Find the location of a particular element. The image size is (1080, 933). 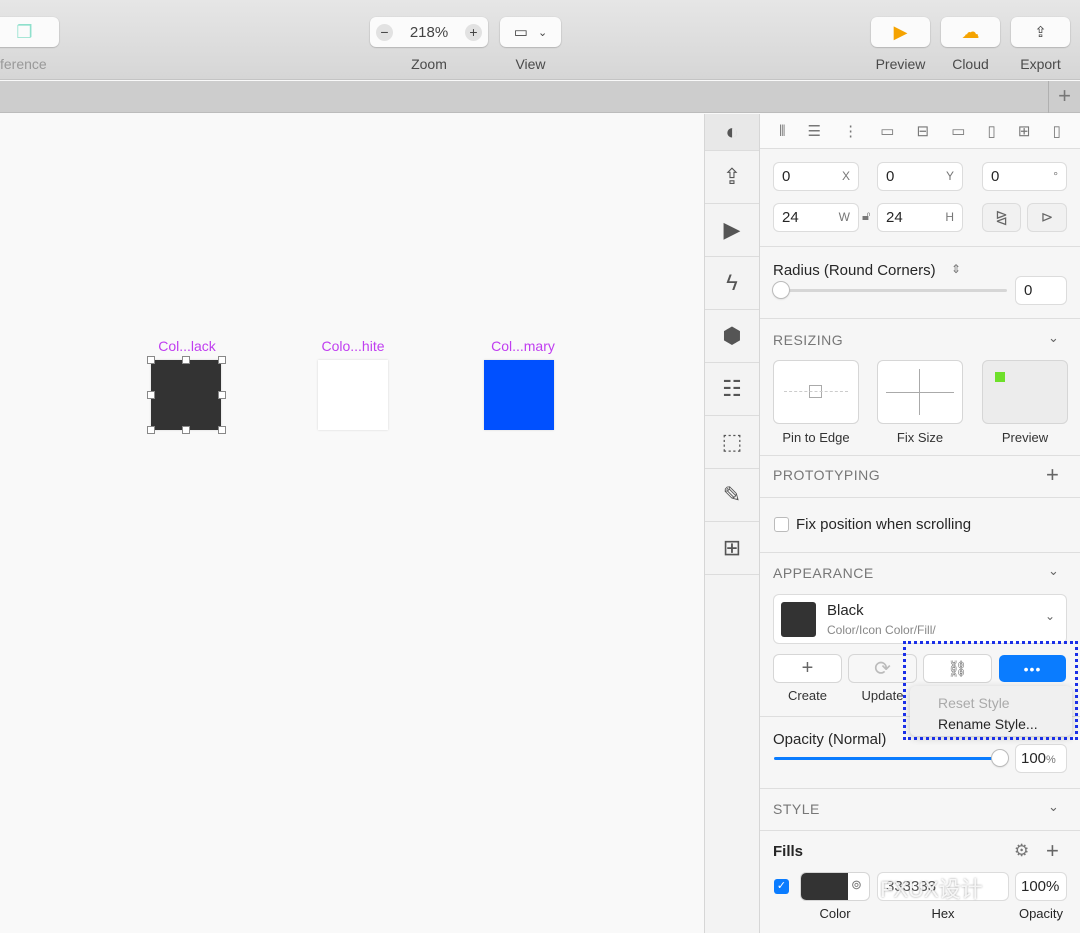

share-icon: ⇪ is located at coordinates (1040, 32).